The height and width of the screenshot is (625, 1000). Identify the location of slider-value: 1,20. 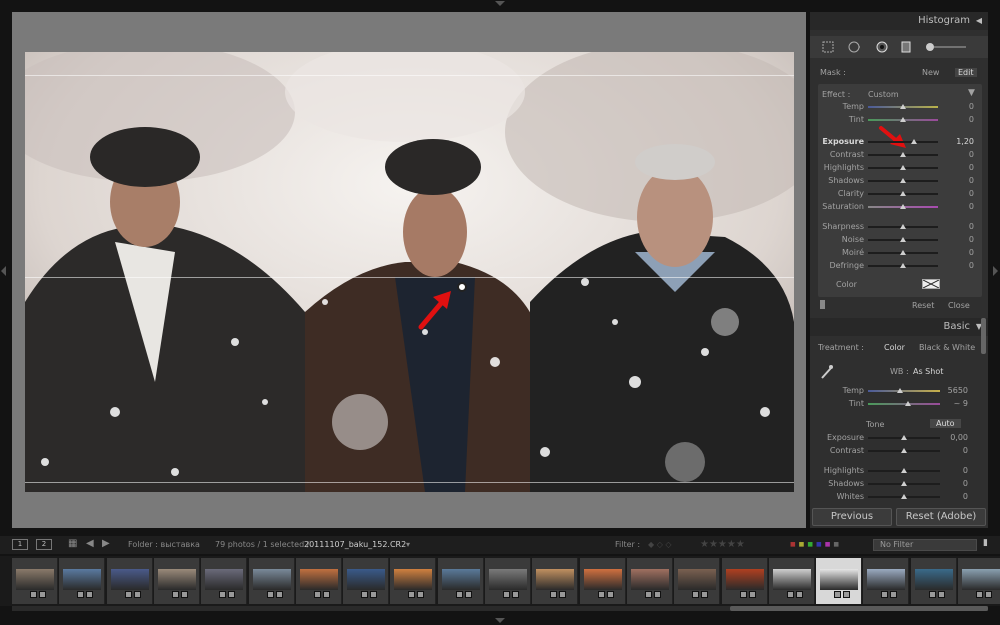
(959, 141).